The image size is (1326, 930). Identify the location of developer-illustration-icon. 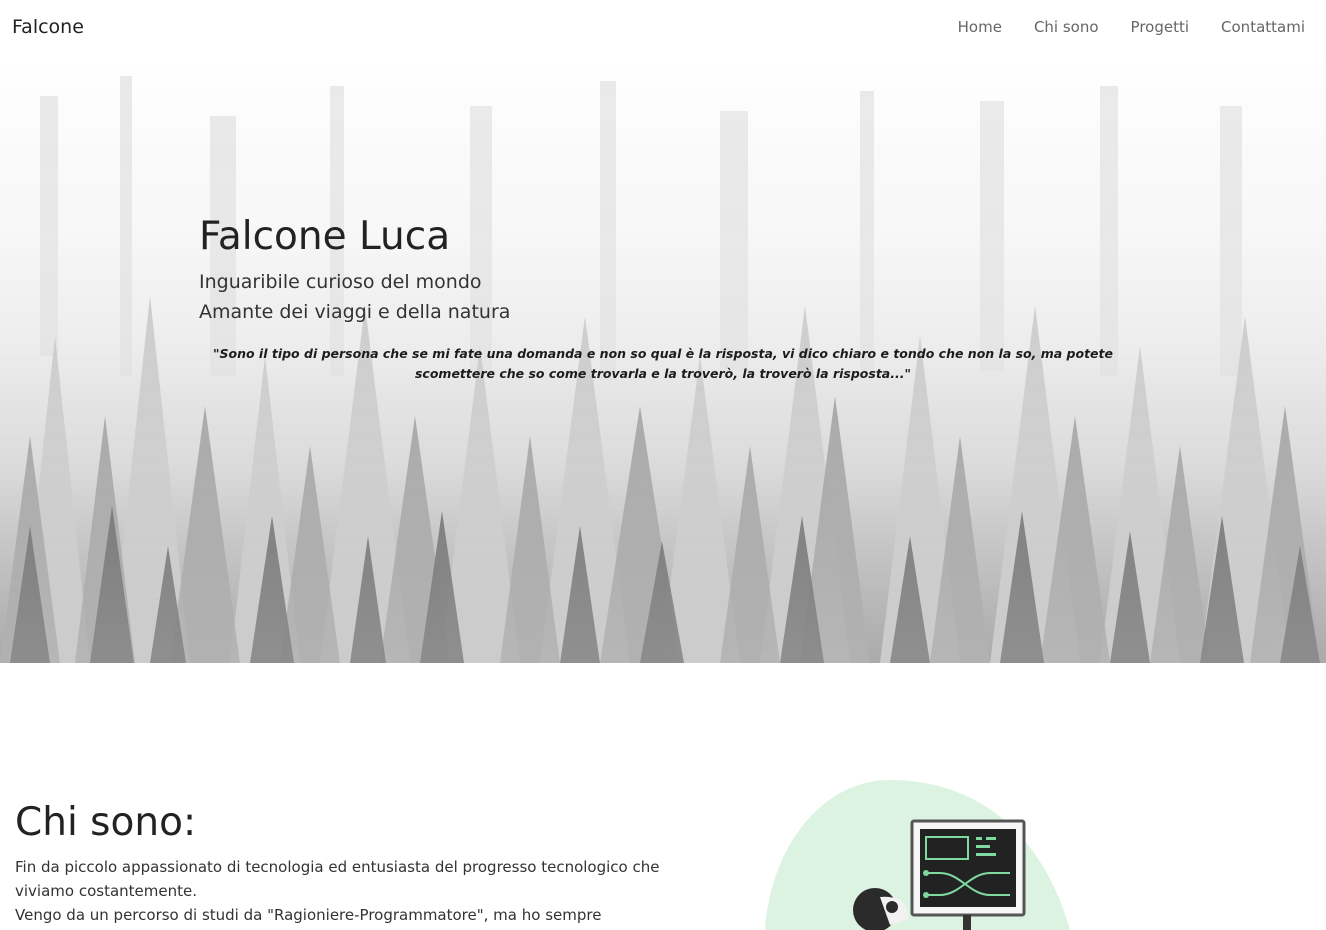
(917, 855).